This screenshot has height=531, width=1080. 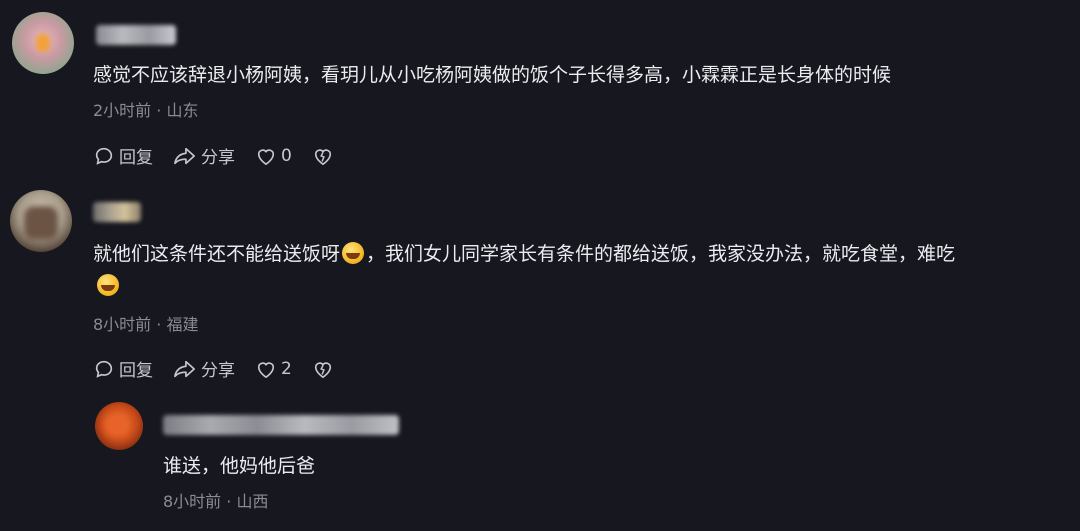 I want to click on comment-location: 山东, so click(x=182, y=110).